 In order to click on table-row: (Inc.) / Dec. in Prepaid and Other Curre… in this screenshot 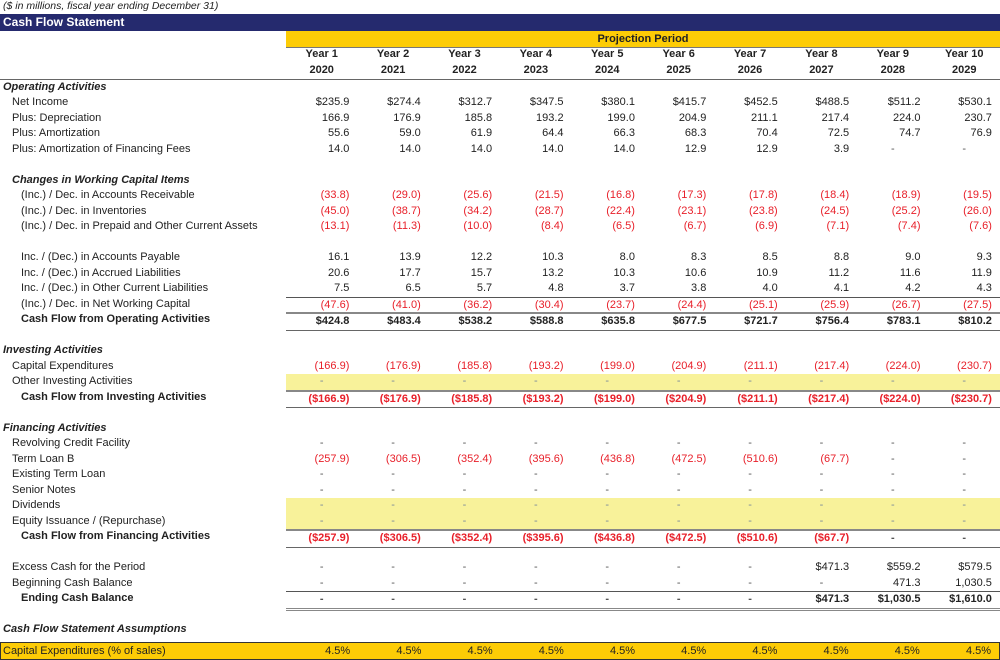, I will do `click(500, 227)`.